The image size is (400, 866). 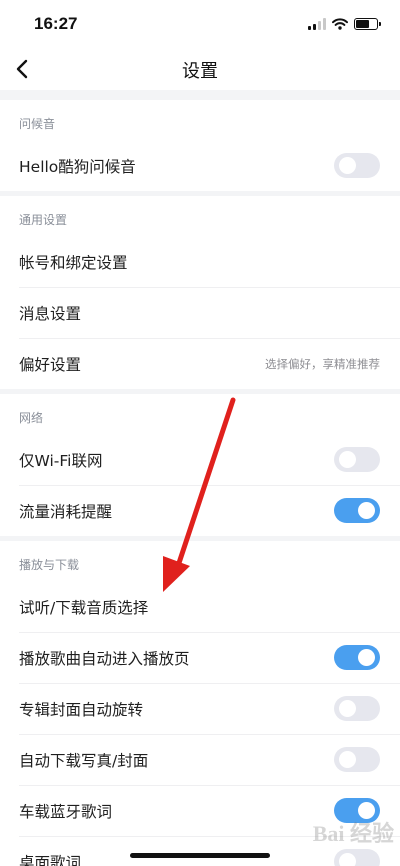 What do you see at coordinates (81, 709) in the screenshot?
I see `setting-label: 专辑封面自动旋转` at bounding box center [81, 709].